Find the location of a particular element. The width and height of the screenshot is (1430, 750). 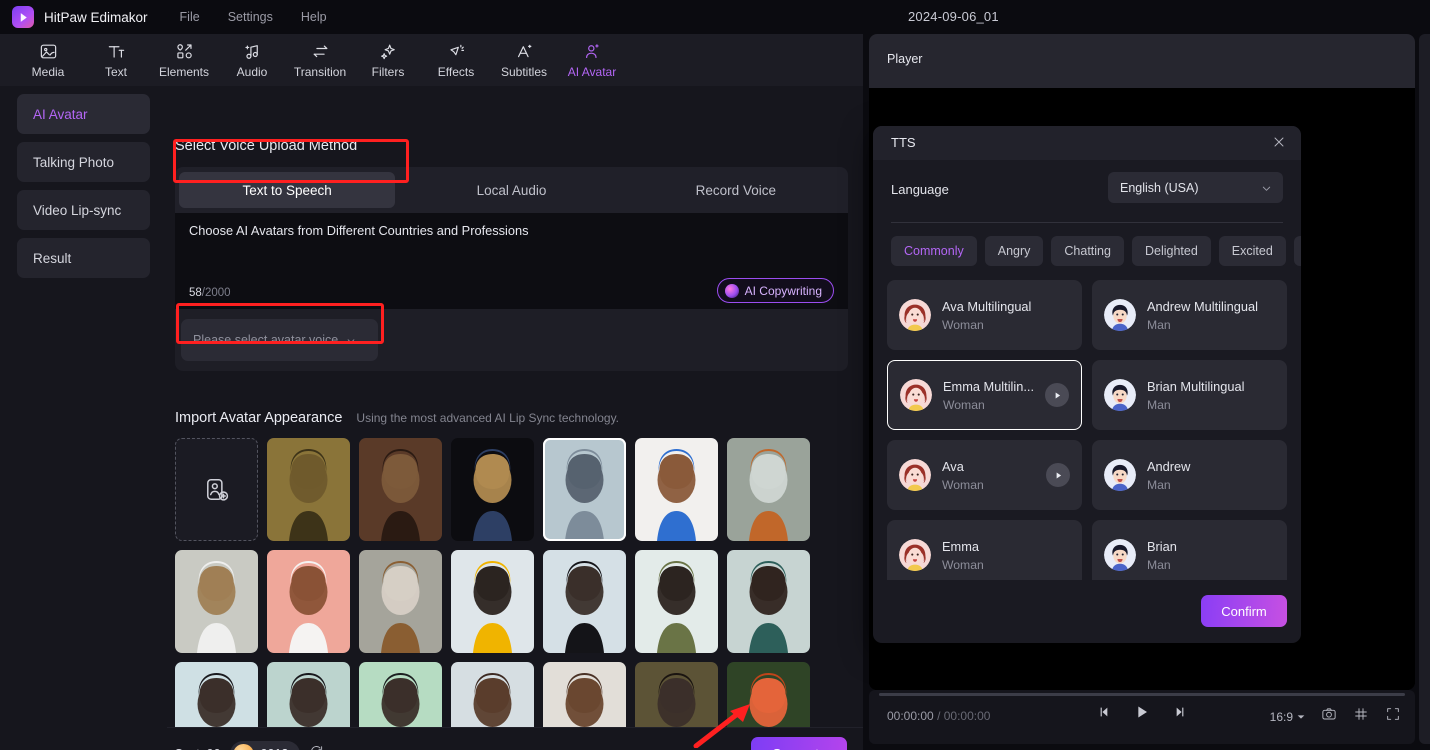

elements-icon is located at coordinates (184, 52).